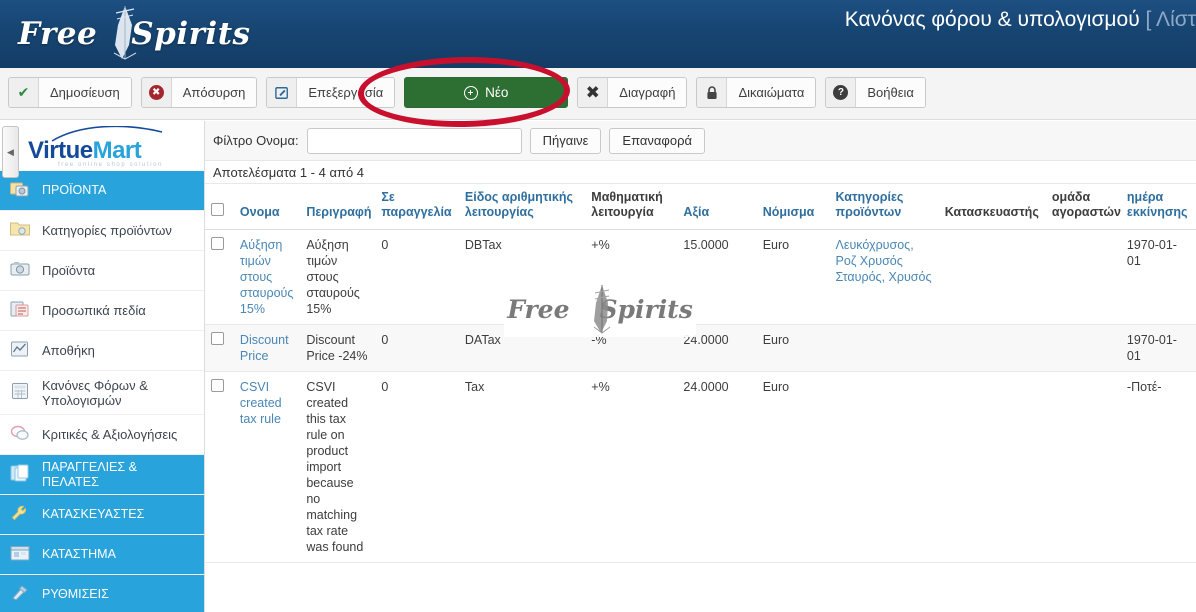 The image size is (1196, 612). I want to click on sidebar-collapse-handle: ◀, so click(10, 152).